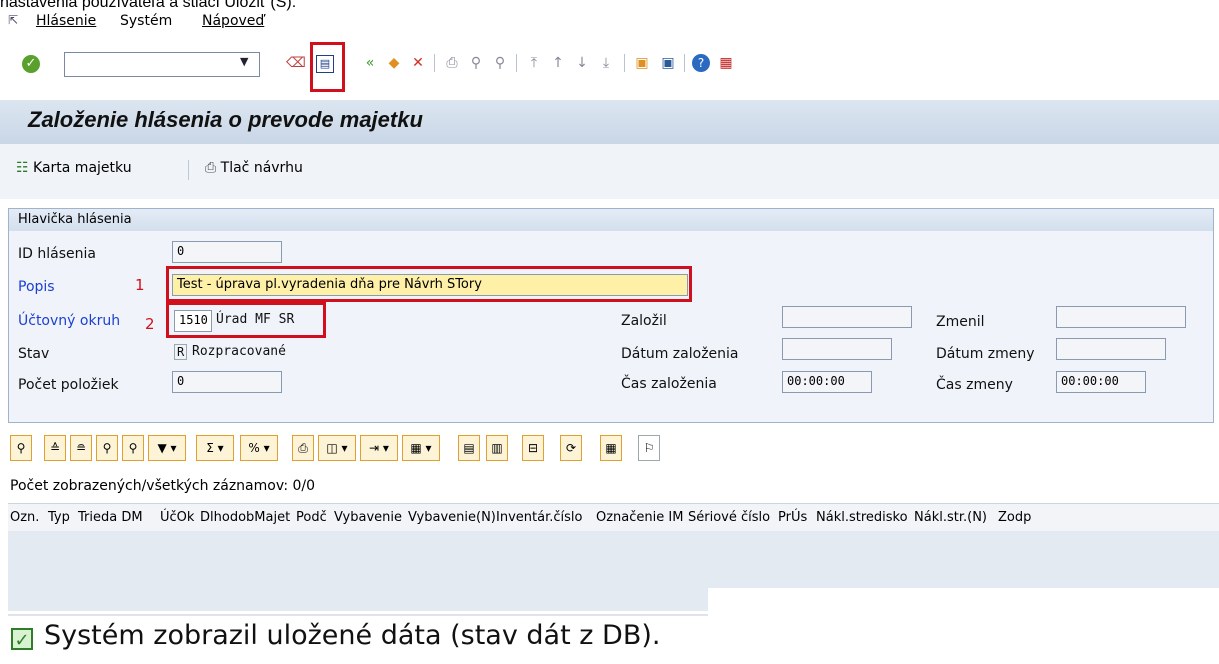  I want to click on pocet-poloziek-field: 0, so click(227, 382).